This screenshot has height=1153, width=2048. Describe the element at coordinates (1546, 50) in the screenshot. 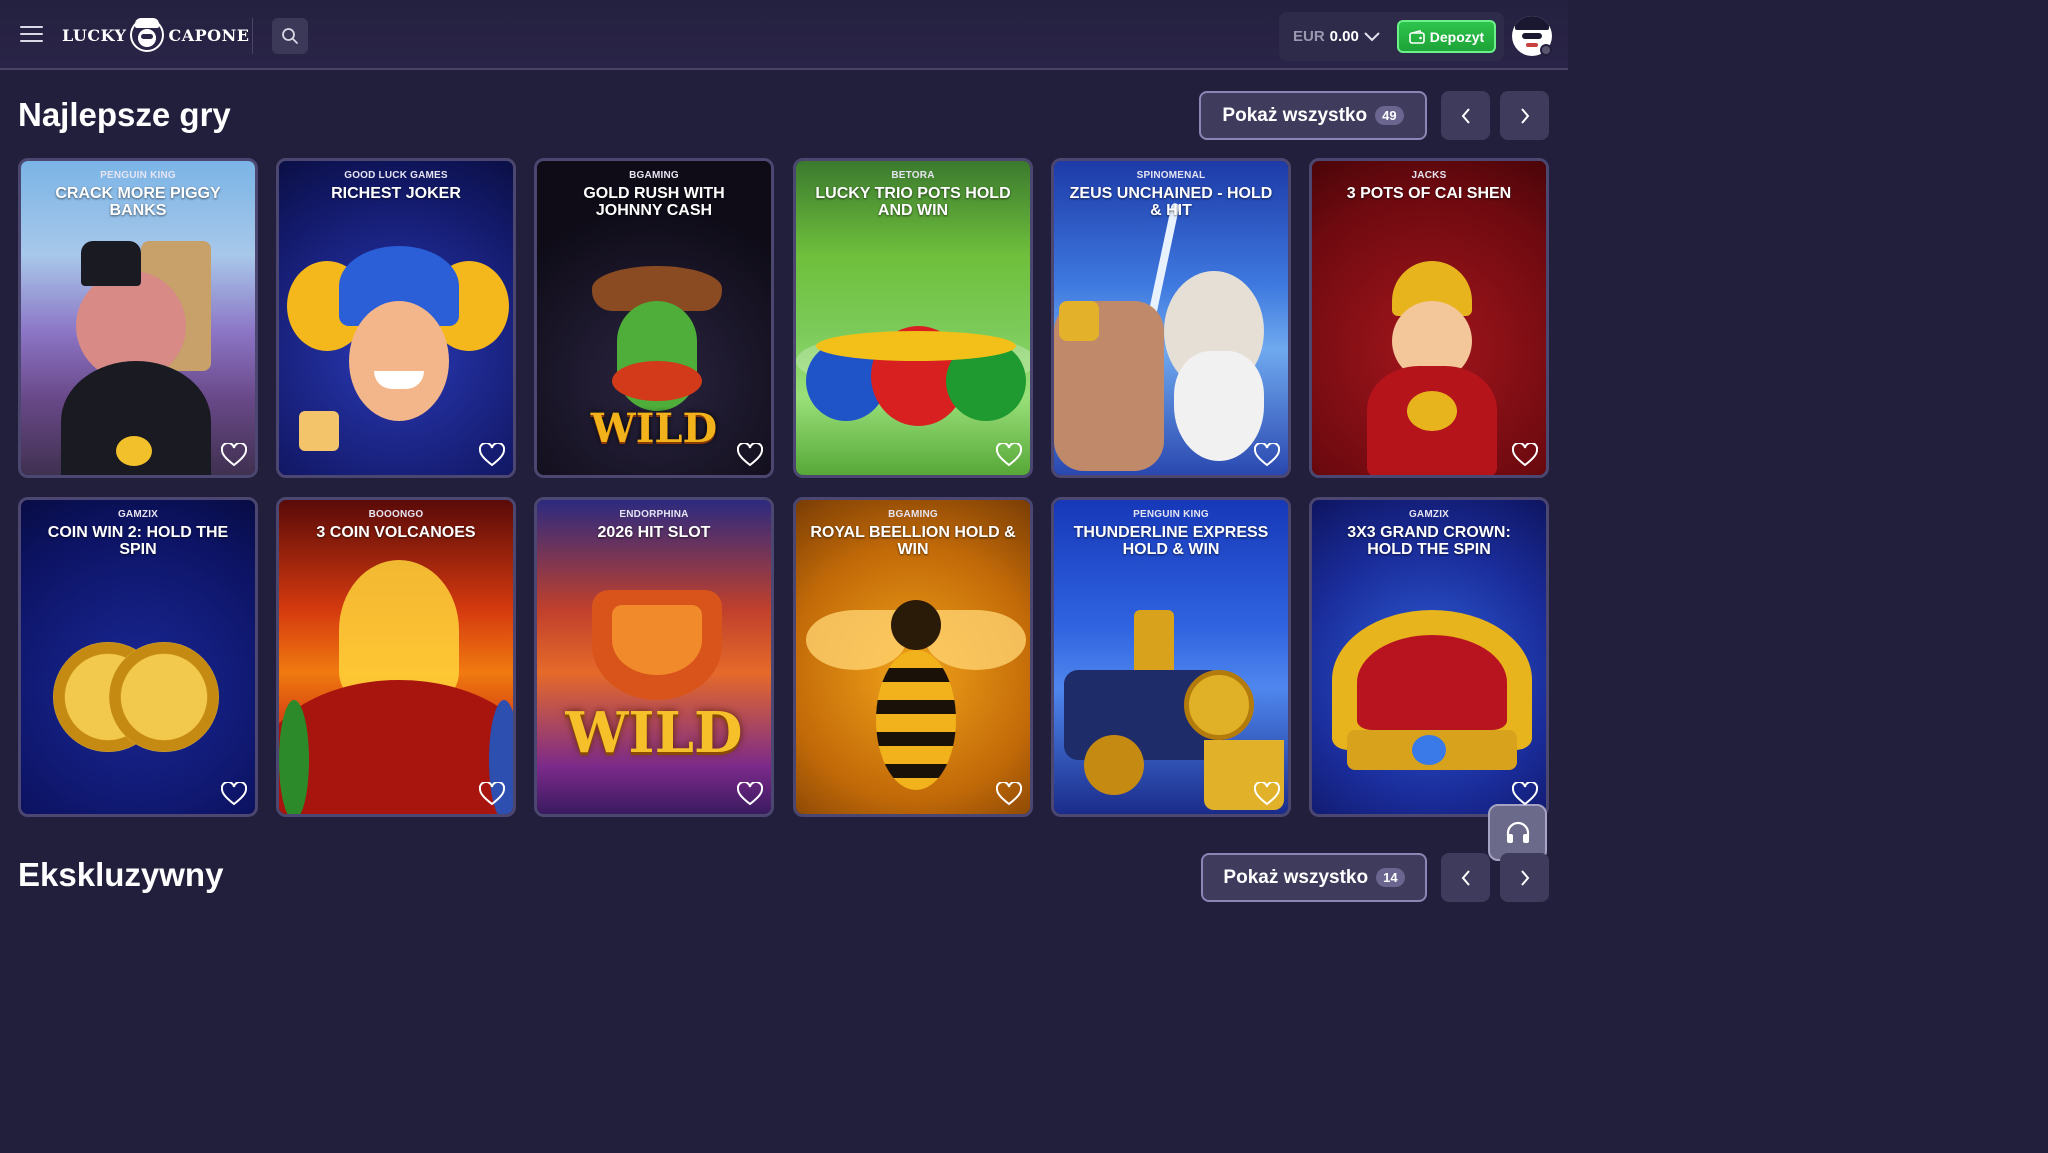

I see `avatar-status-badge` at that location.